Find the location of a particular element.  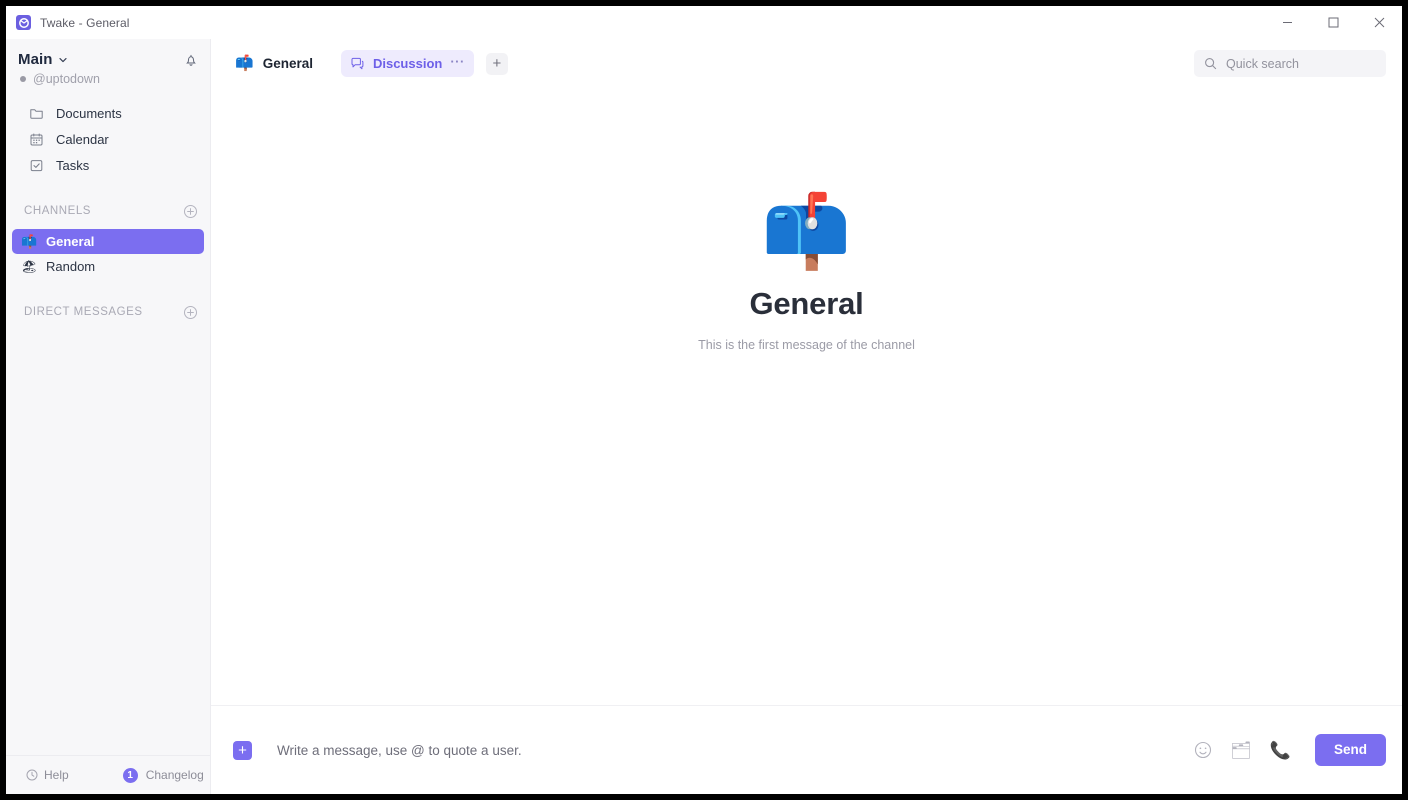

add-tab-button: + is located at coordinates (496, 63).